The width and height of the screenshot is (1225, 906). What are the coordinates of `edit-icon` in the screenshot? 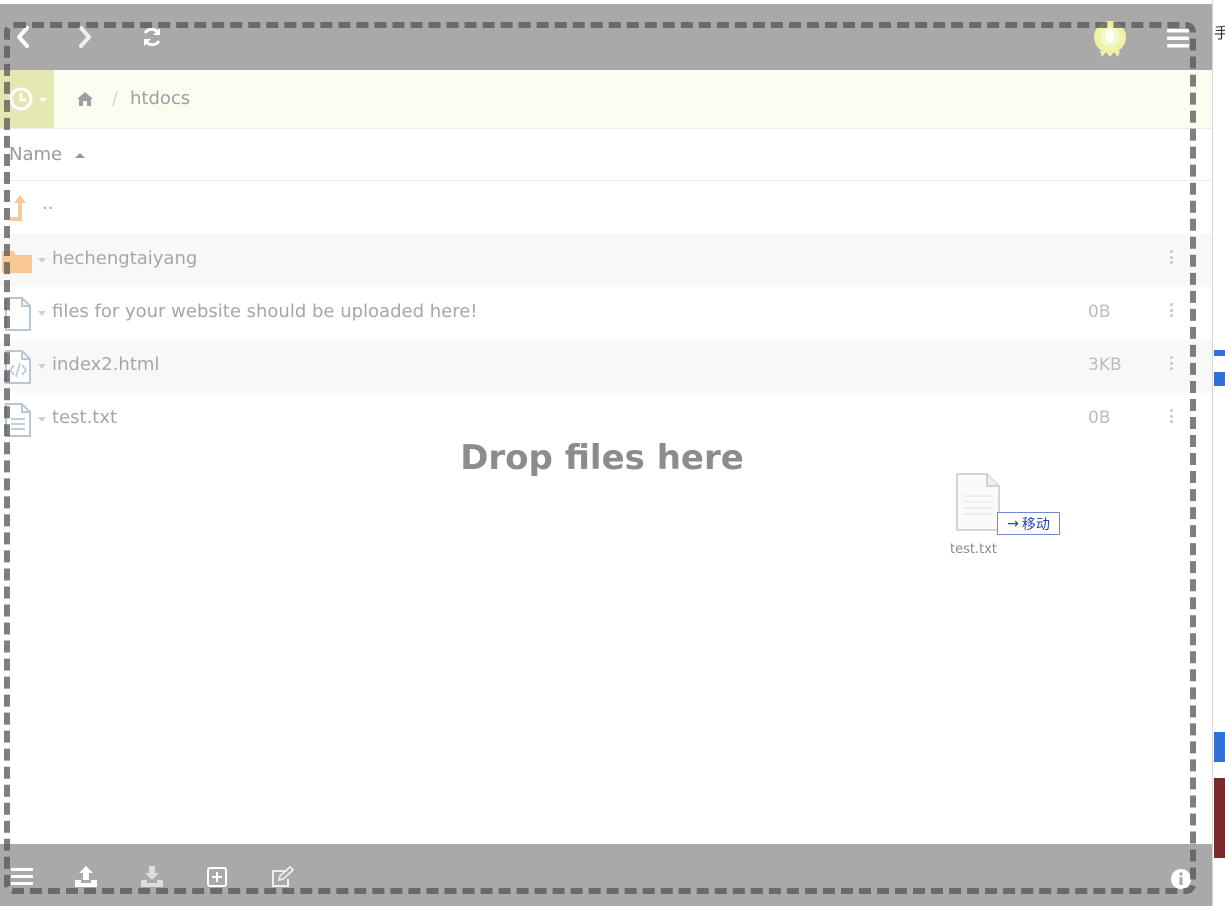 It's located at (283, 876).